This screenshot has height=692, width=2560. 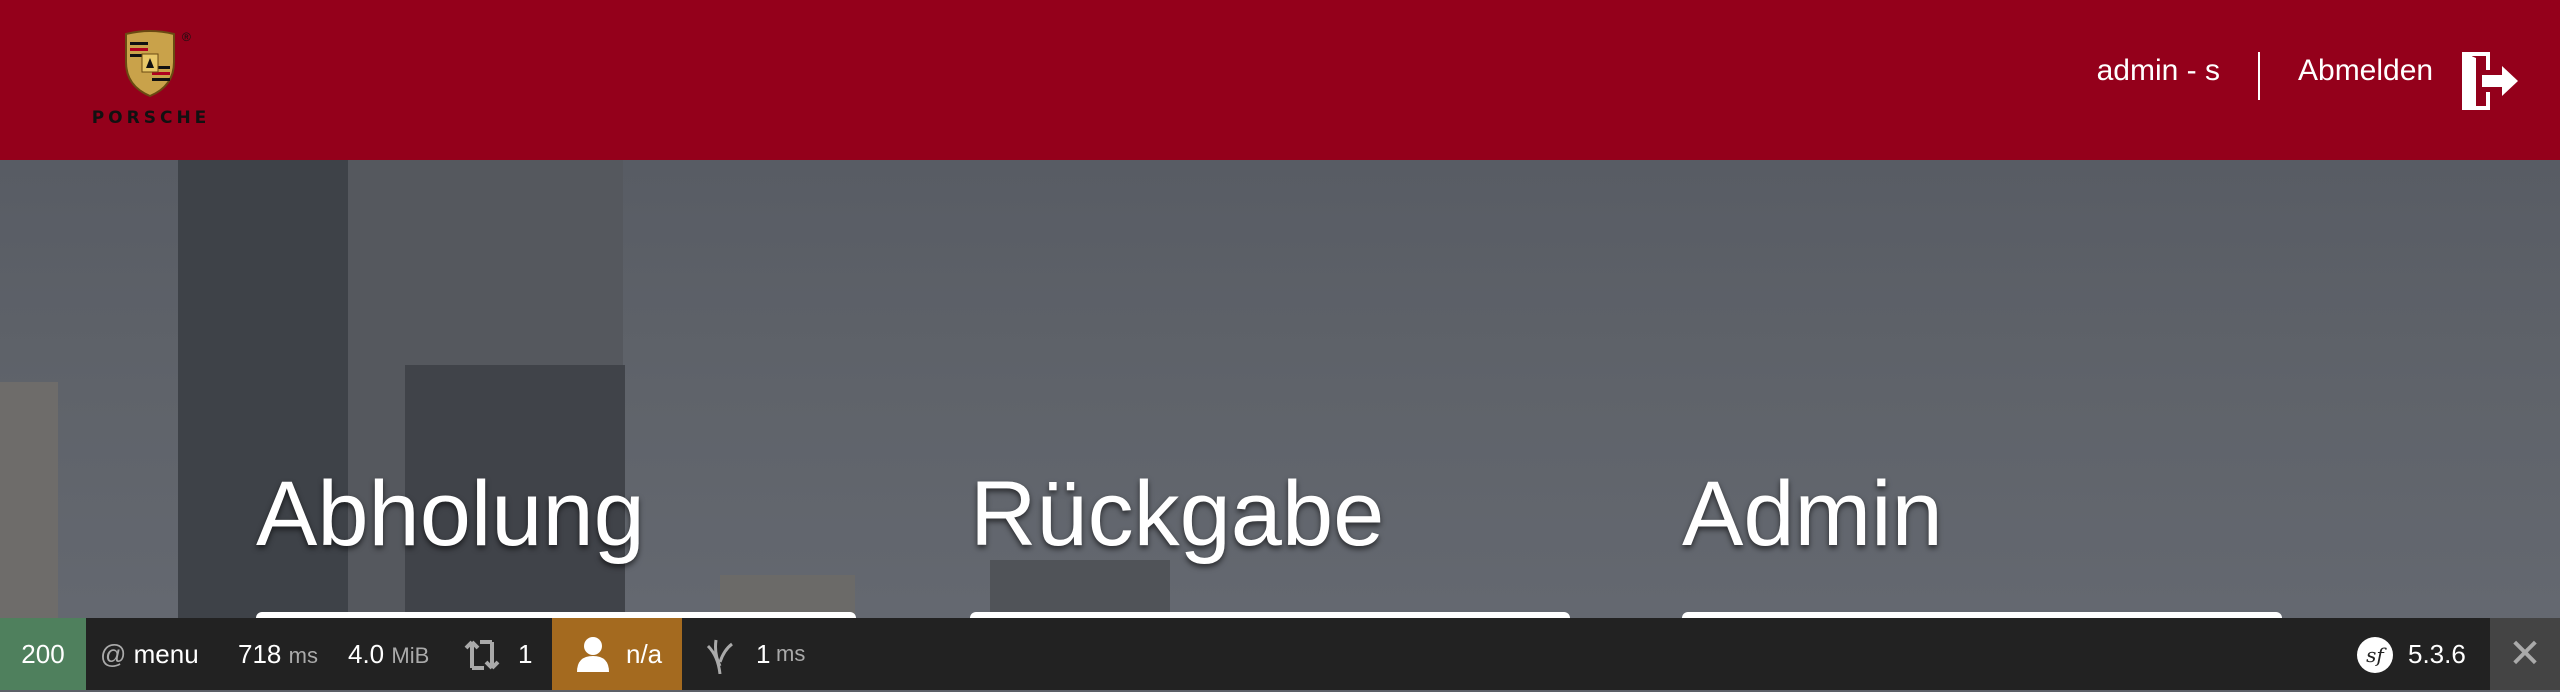 I want to click on ajax-requests-icon, so click(x=482, y=655).